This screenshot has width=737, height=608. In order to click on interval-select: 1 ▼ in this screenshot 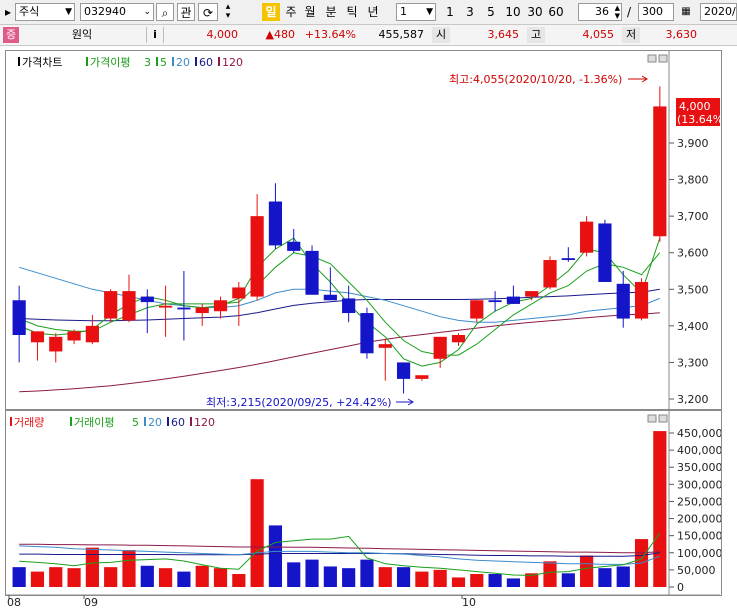, I will do `click(416, 12)`.